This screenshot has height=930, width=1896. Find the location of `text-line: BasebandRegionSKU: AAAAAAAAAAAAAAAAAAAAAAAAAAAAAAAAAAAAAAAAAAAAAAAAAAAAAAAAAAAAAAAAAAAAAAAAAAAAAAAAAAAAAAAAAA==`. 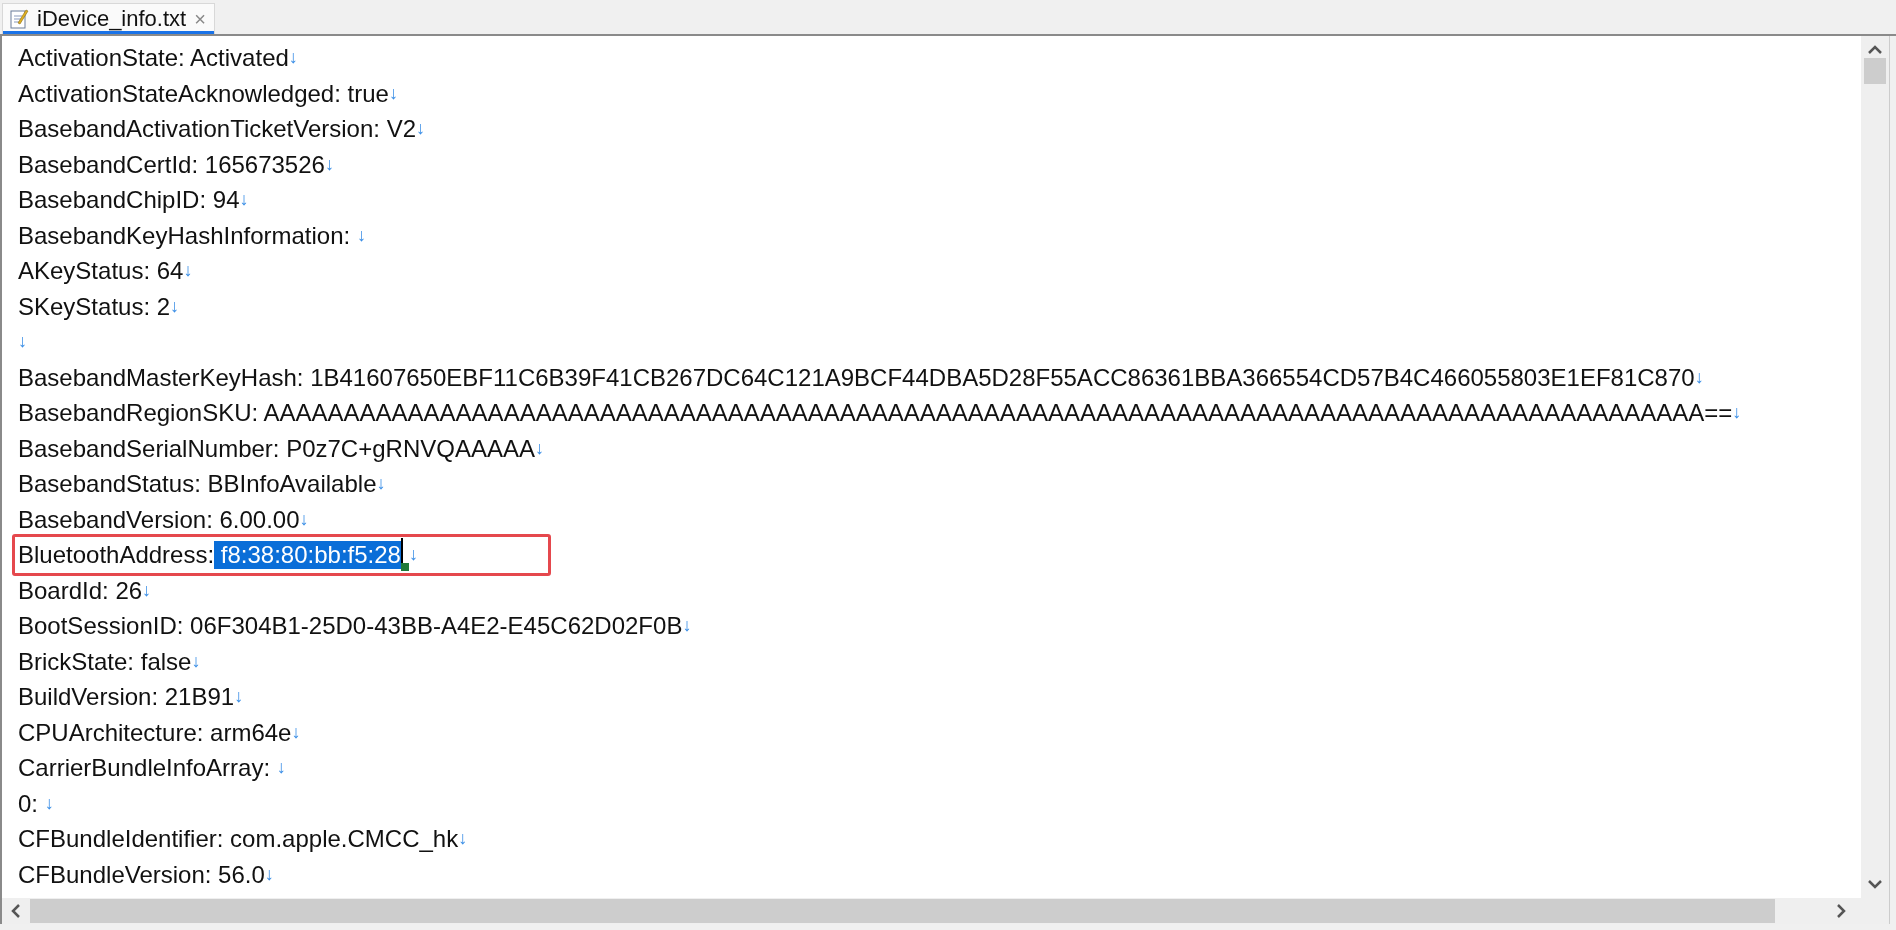

text-line: BasebandRegionSKU: AAAAAAAAAAAAAAAAAAAAAAAAAAAAAAAAAAAAAAAAAAAAAAAAAAAAAAAAAAAAAAAAAAAAAAAAAAAAAAAAAAAAAAAAAA== is located at coordinates (875, 413).